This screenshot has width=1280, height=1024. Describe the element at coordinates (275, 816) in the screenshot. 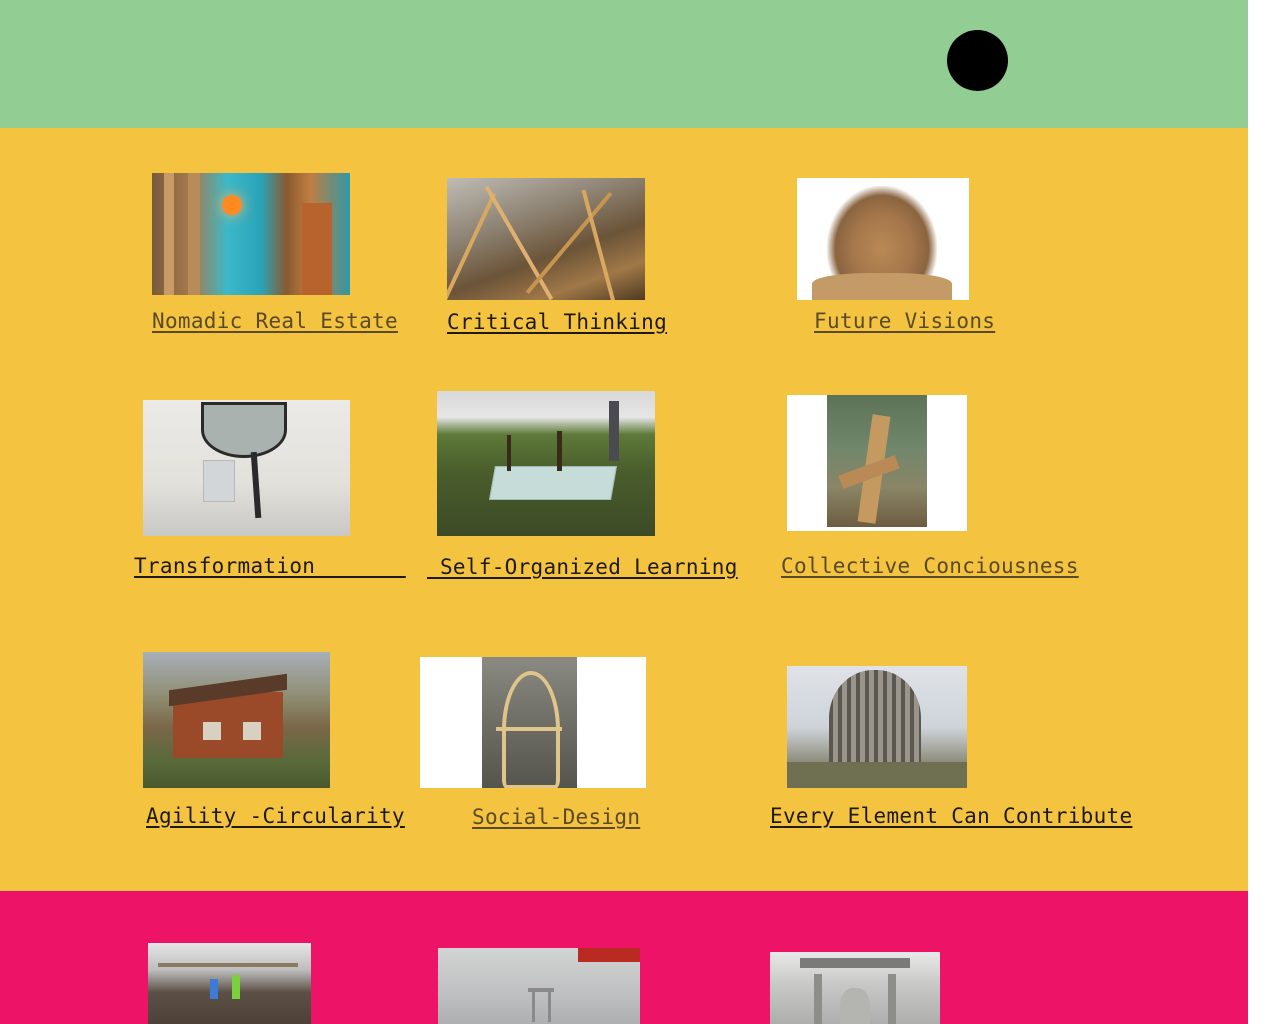

I see `project-link-agility-circularity: Agility -Circularity` at that location.